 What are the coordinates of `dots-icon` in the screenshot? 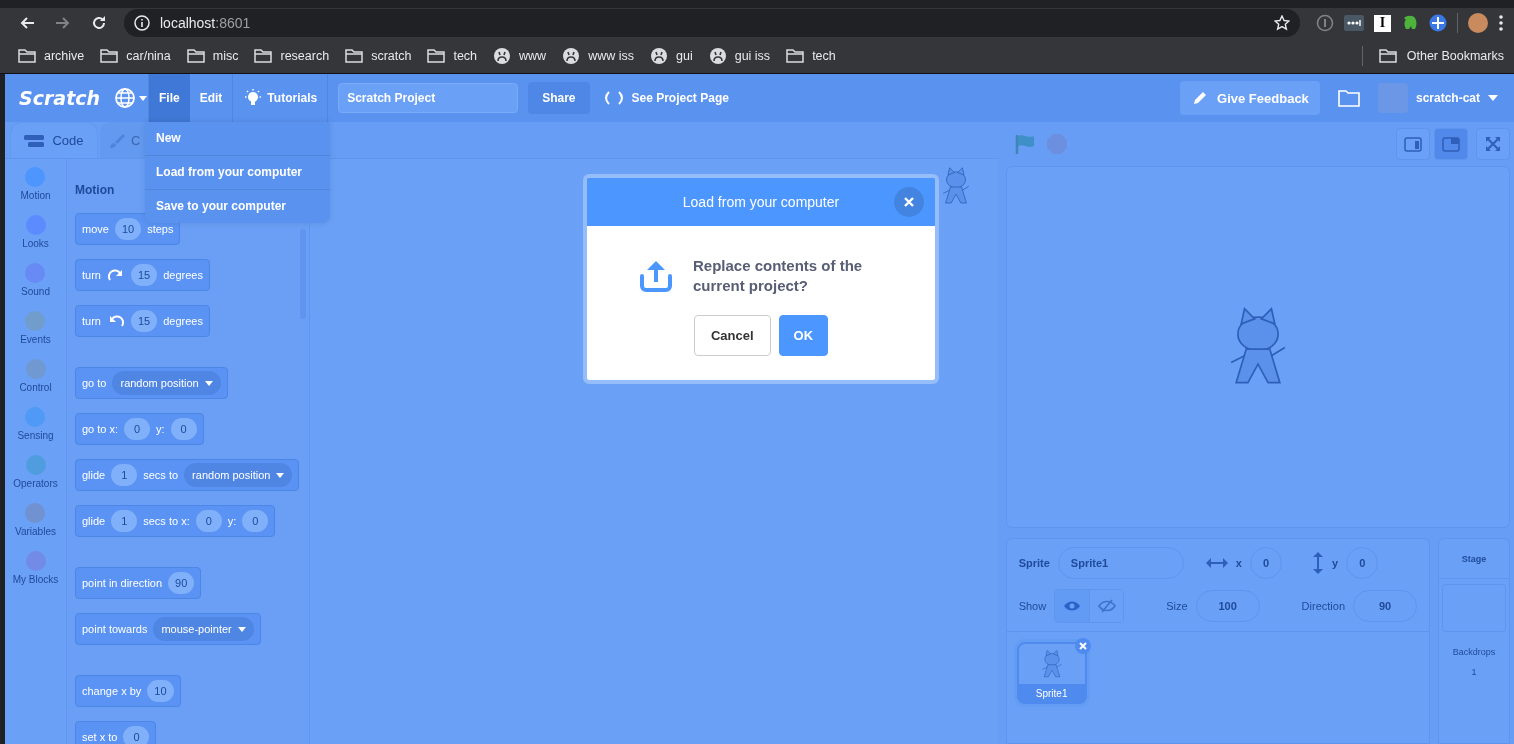 It's located at (1354, 23).